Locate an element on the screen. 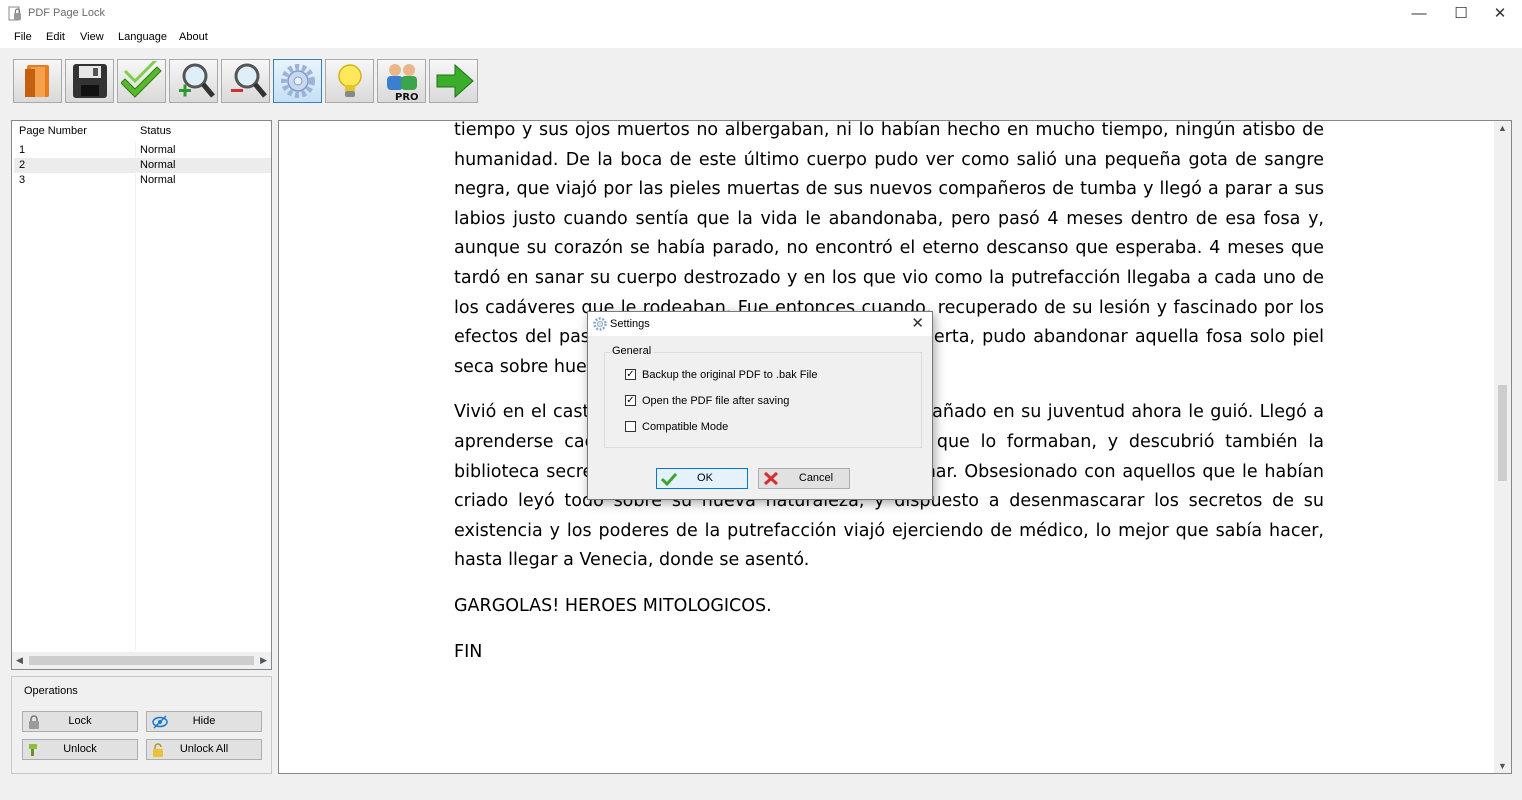  menu-edit: Edit is located at coordinates (55, 37).